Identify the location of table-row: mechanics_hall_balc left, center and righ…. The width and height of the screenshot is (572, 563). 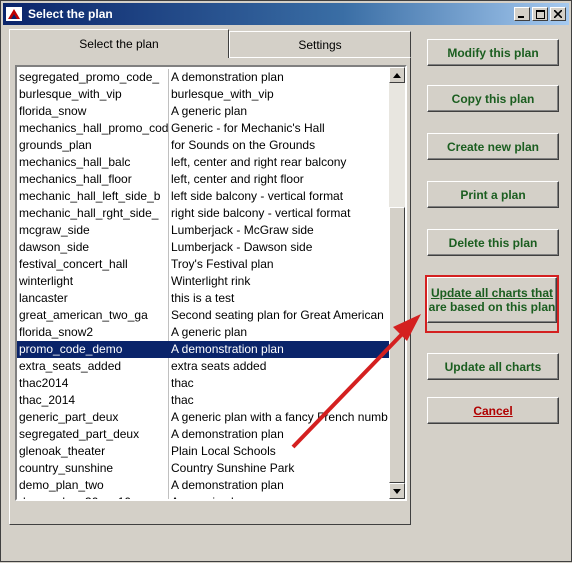
(203, 162).